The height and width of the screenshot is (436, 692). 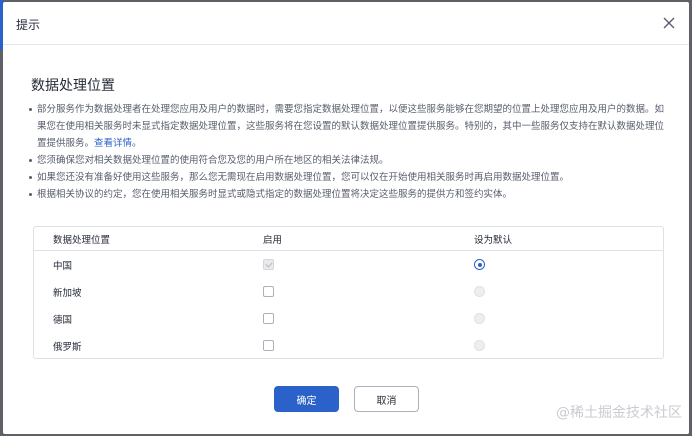 I want to click on table-header-row: 数据处理位置 启用 设为默认, so click(x=348, y=239).